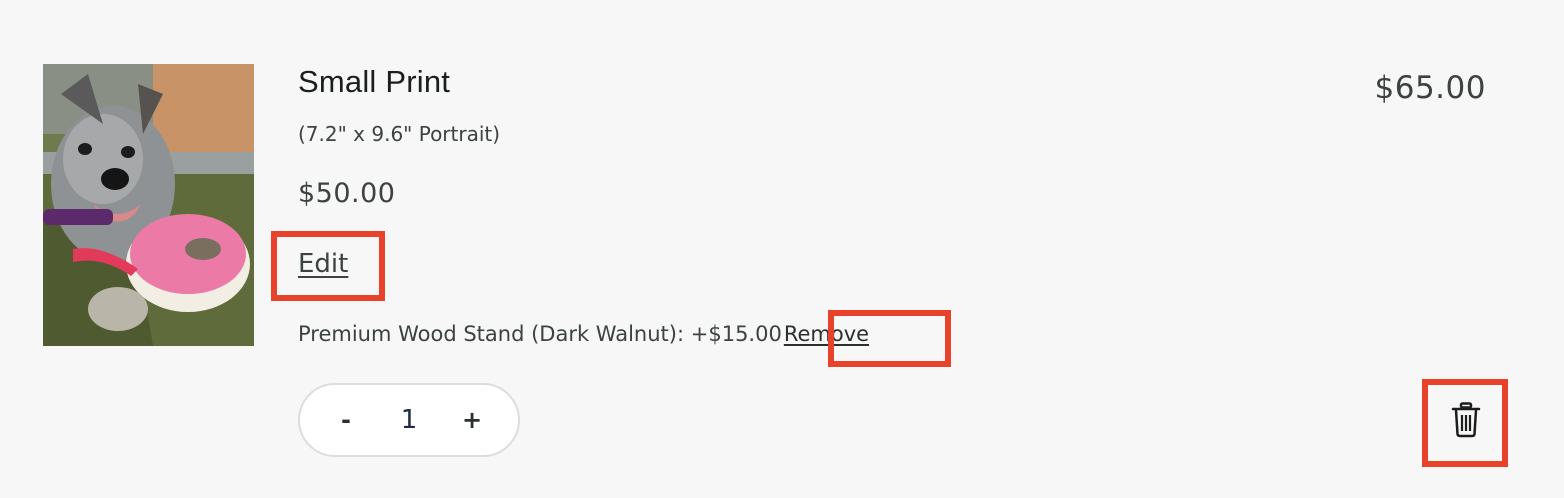 This screenshot has width=1564, height=498. I want to click on delete-item-button, so click(1466, 420).